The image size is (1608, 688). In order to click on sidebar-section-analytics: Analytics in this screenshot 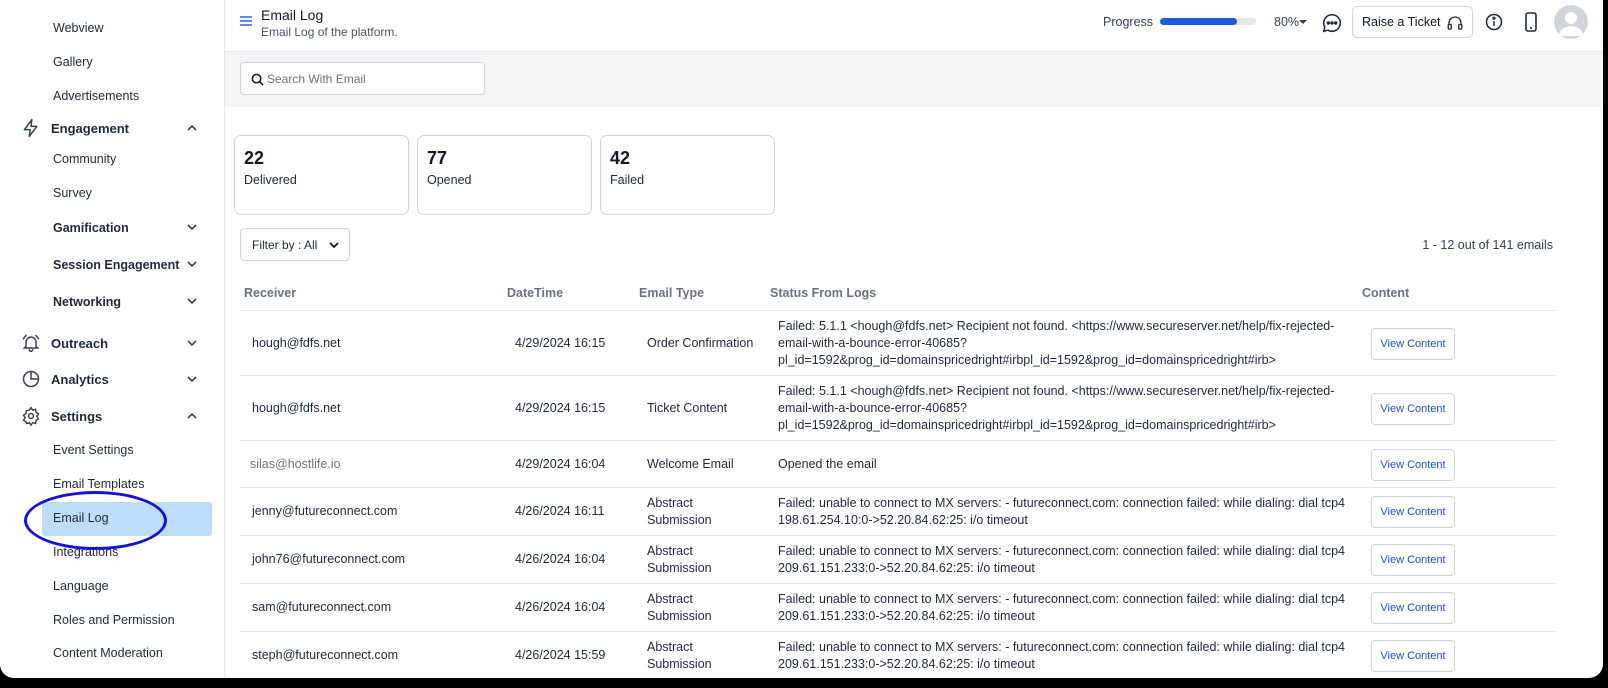, I will do `click(64, 379)`.